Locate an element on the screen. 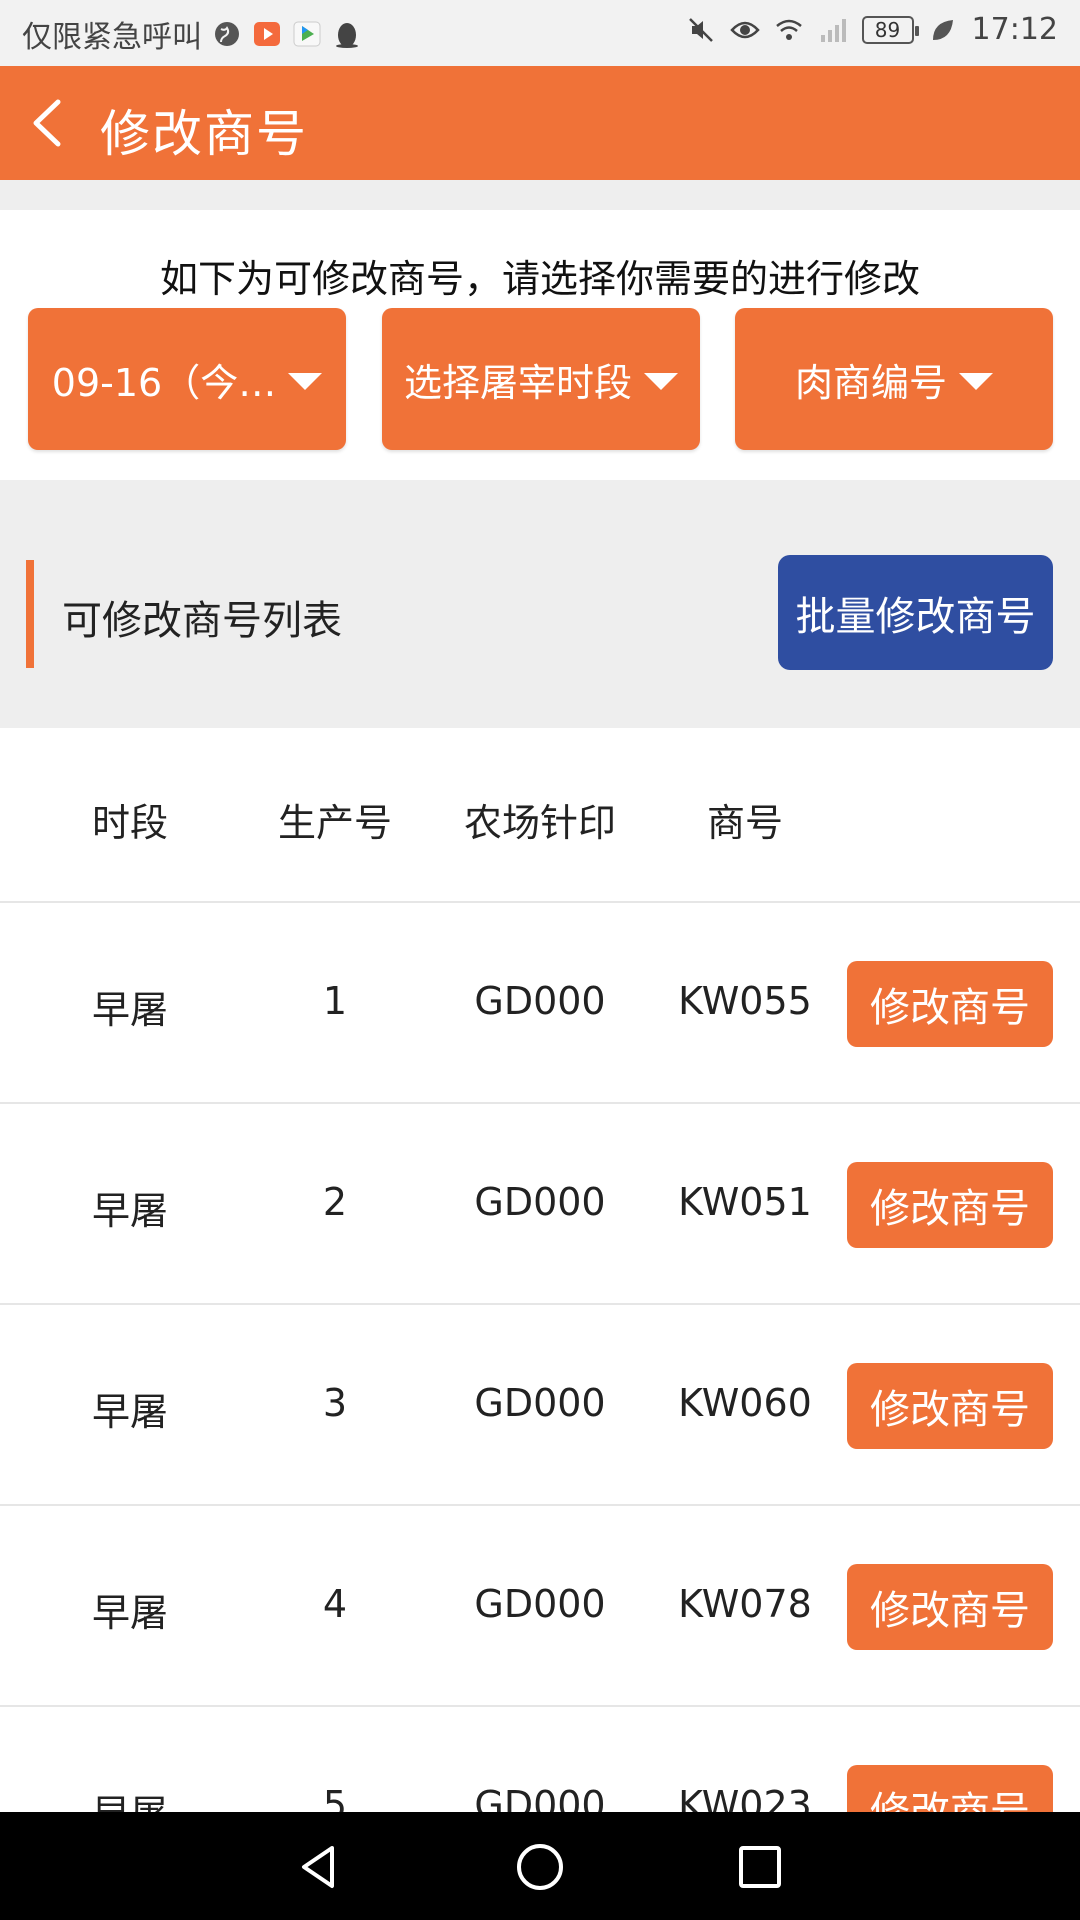  table-row: 早屠 4 GD000 KW078 修改商号 is located at coordinates (540, 1606).